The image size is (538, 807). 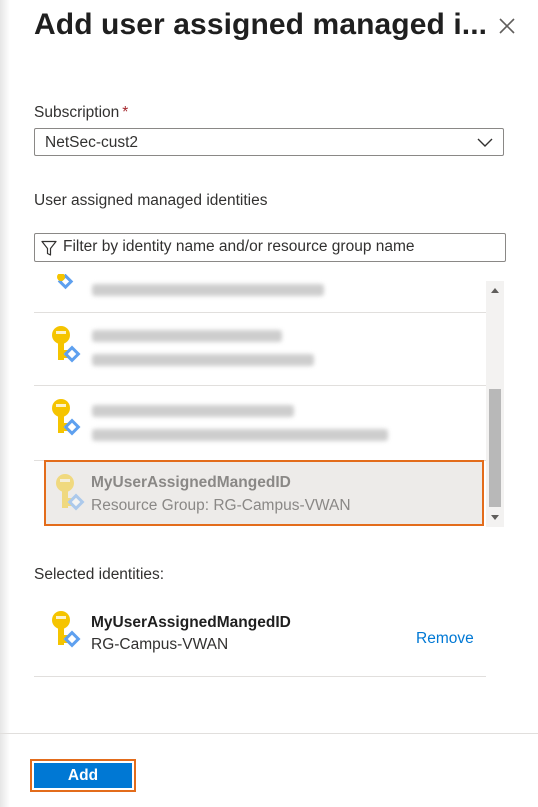 What do you see at coordinates (278, 247) in the screenshot?
I see `identity-filter-input` at bounding box center [278, 247].